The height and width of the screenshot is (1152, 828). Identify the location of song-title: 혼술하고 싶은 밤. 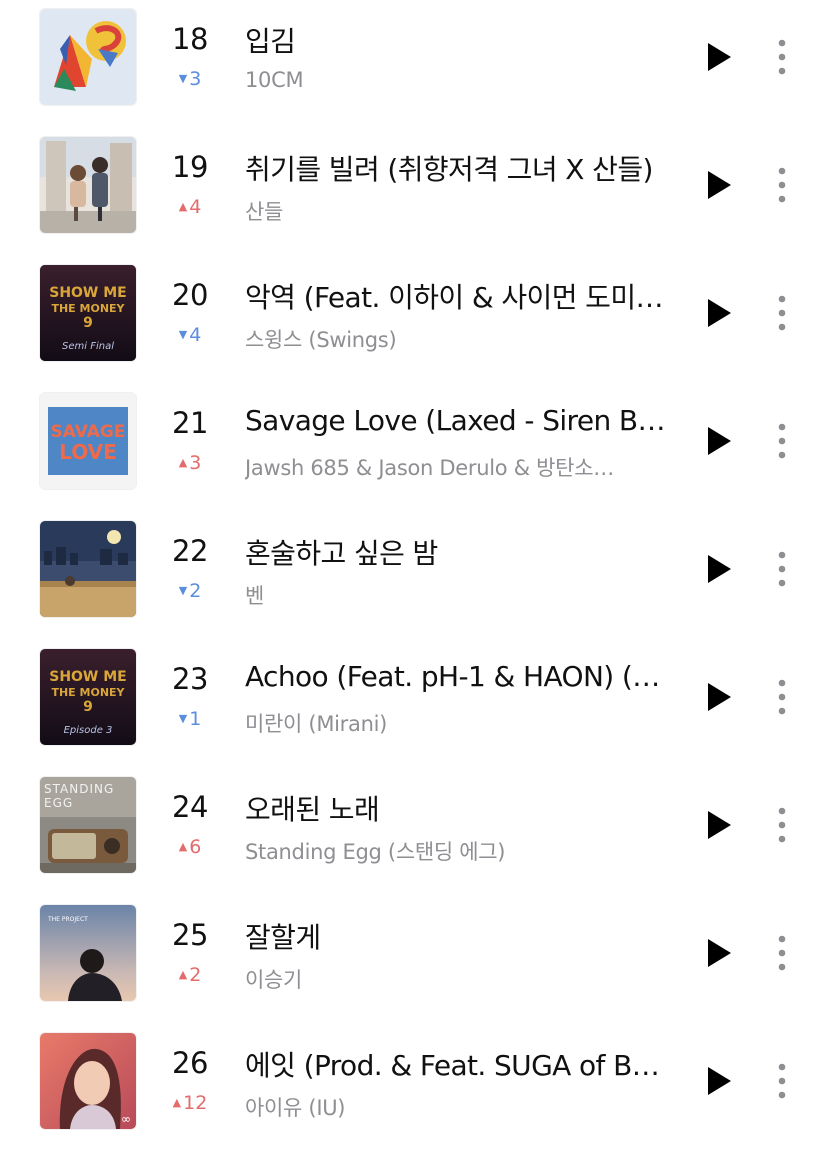
(457, 552).